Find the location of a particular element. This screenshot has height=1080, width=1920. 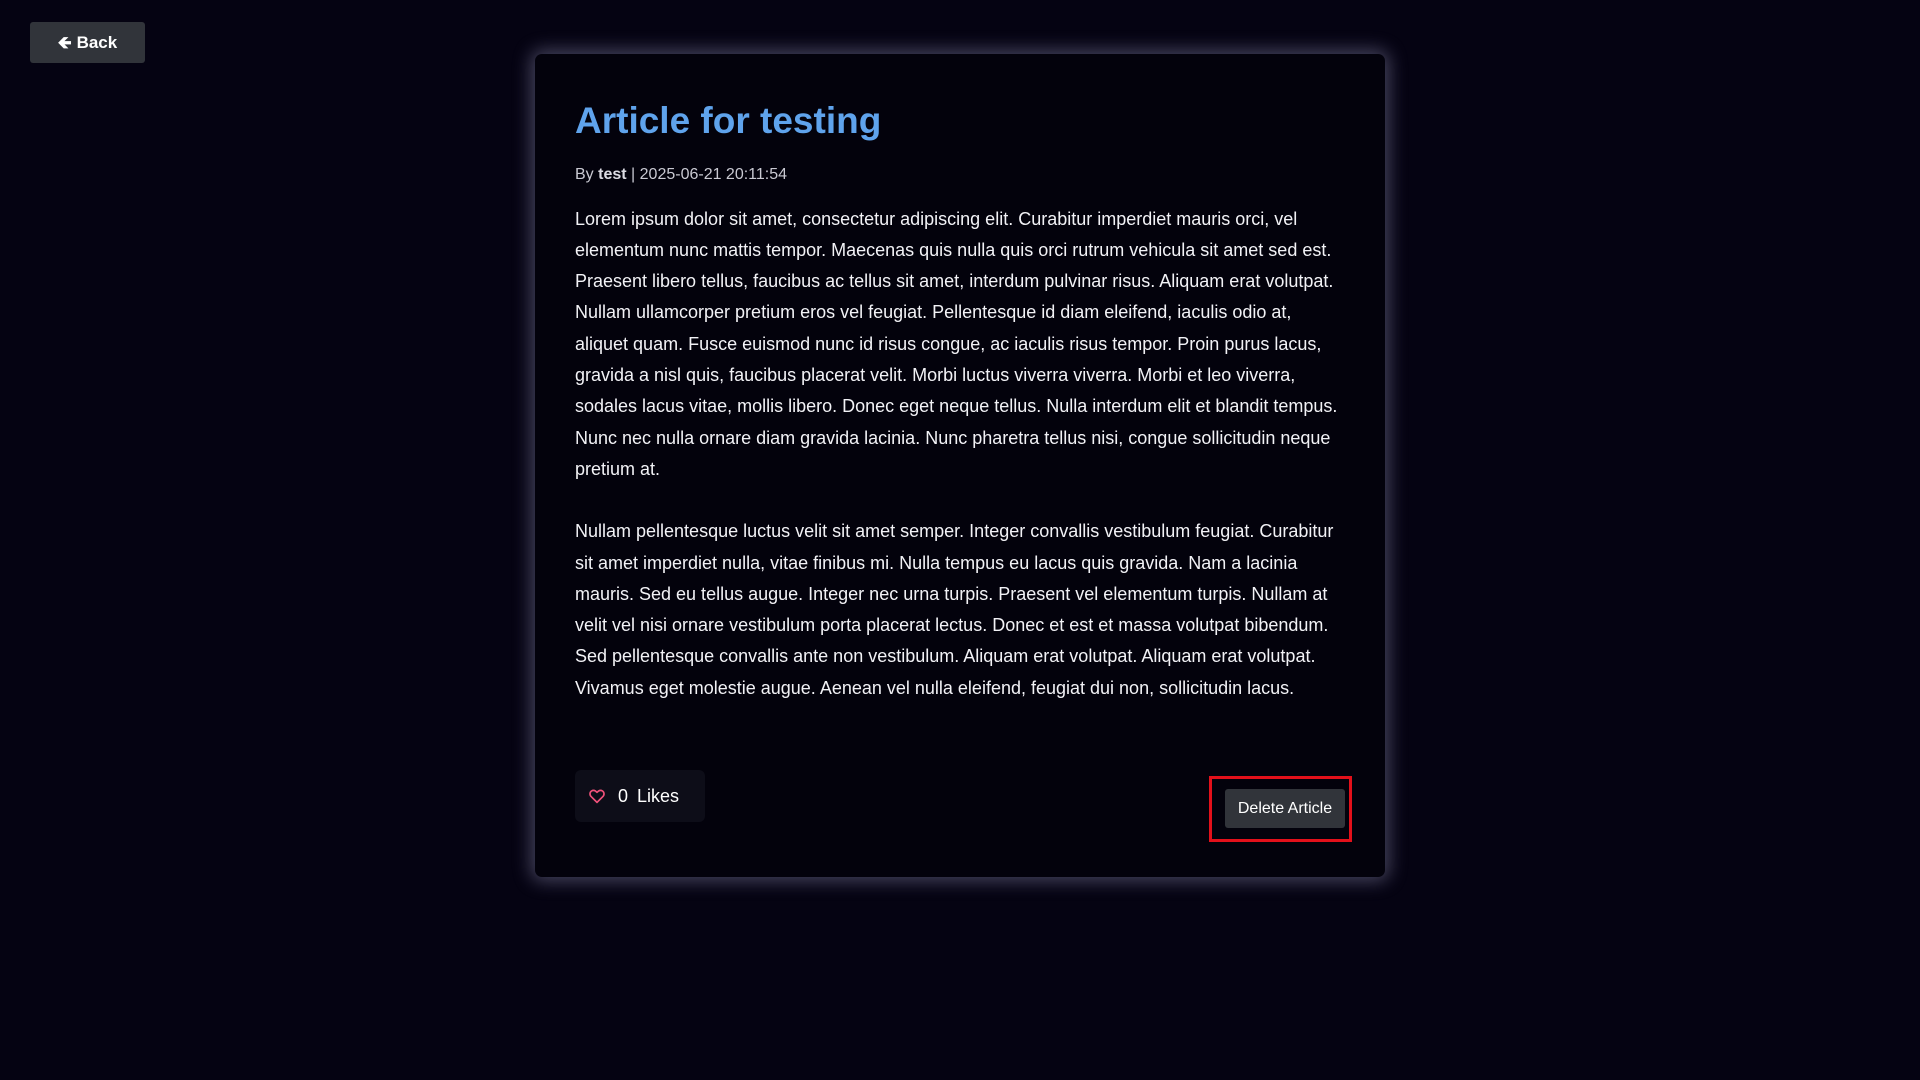

delete-article-button: Delete Article is located at coordinates (1285, 808).